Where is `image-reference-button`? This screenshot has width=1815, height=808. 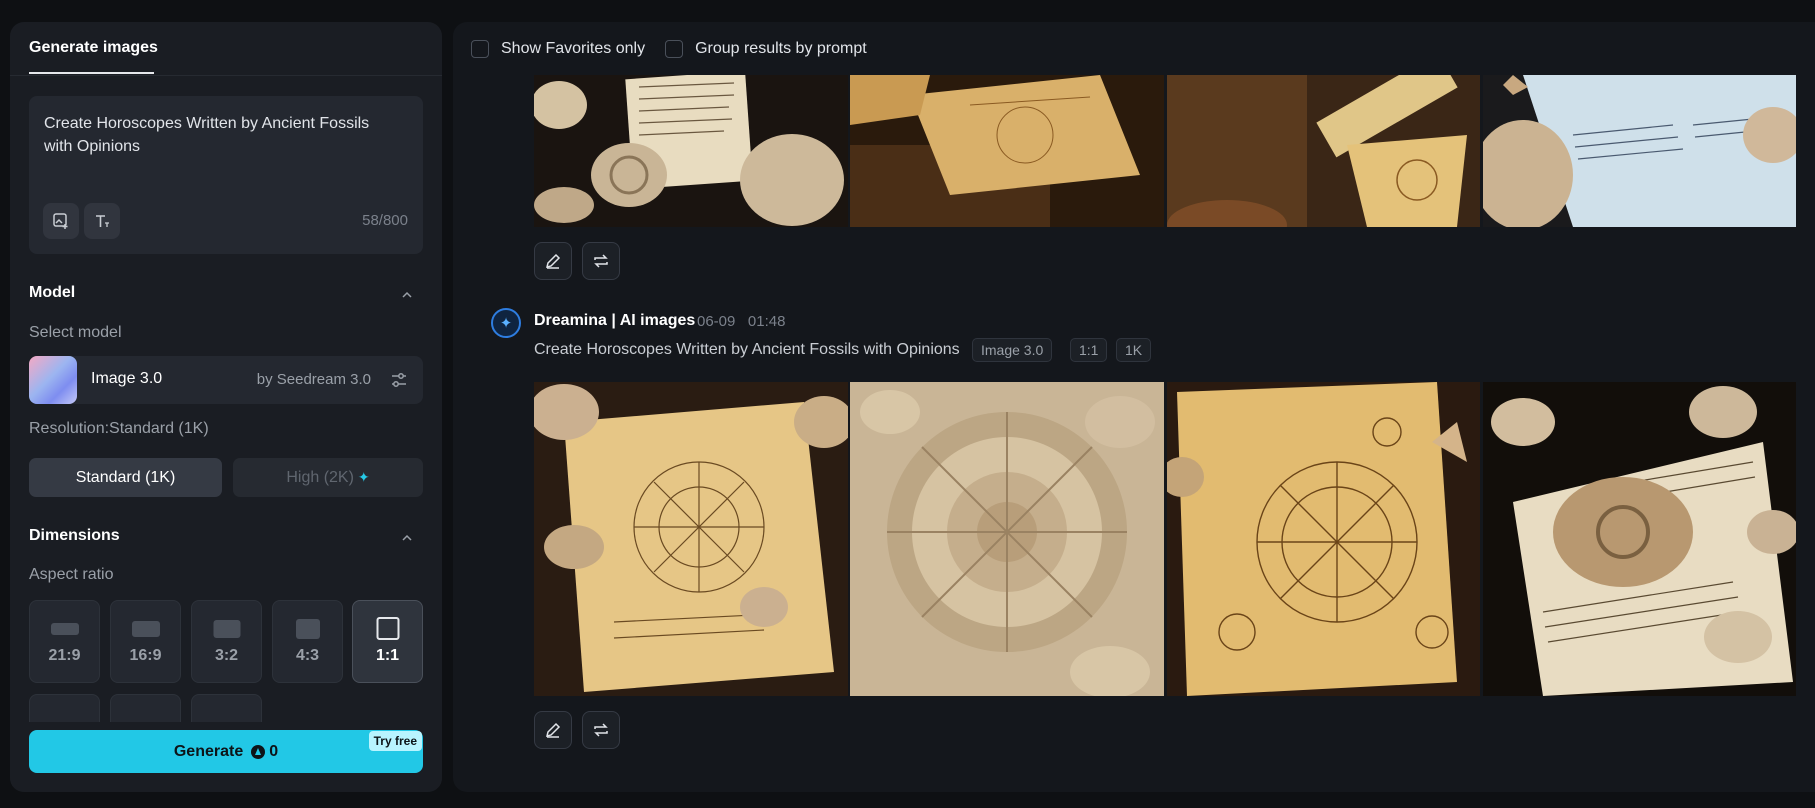
image-reference-button is located at coordinates (61, 221).